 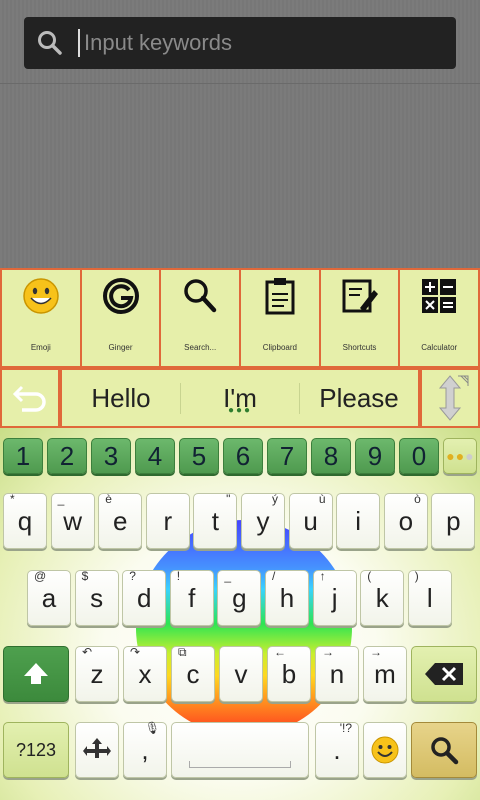 I want to click on key-label: m, so click(x=385, y=673).